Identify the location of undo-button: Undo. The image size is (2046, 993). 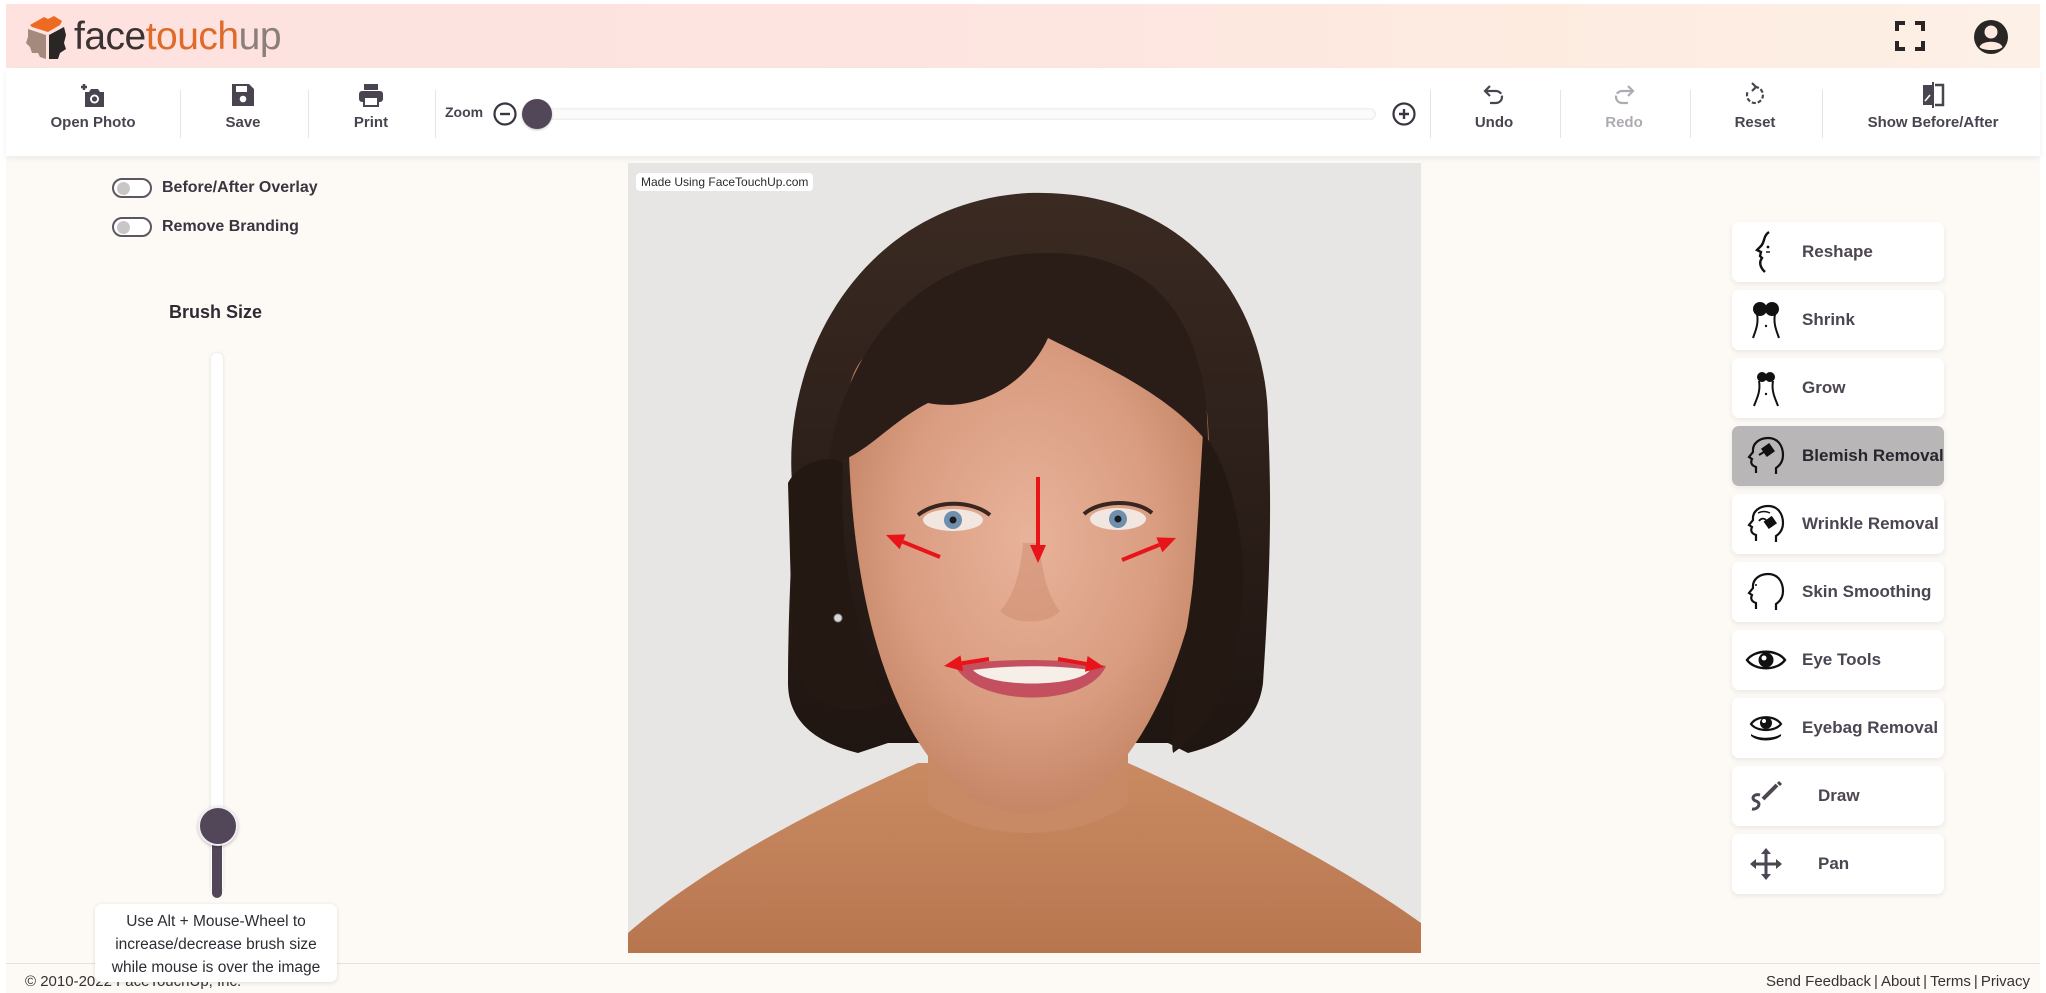
(1494, 112).